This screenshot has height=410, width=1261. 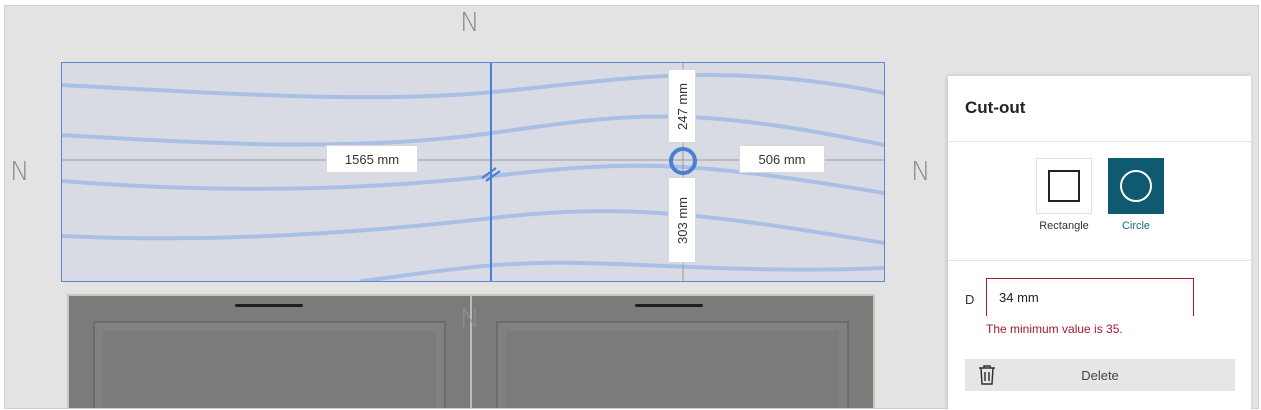 What do you see at coordinates (672, 352) in the screenshot?
I see `cabinet-door-right` at bounding box center [672, 352].